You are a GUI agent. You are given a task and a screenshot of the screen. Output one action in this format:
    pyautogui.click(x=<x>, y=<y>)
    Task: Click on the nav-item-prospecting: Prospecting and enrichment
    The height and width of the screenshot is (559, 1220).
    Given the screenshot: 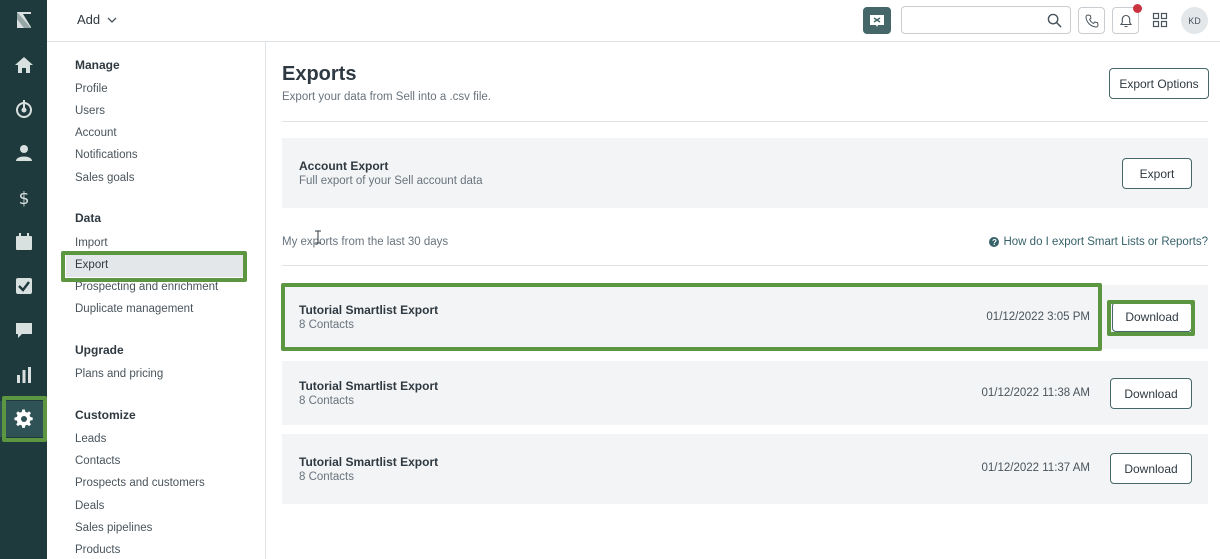 What is the action you would take?
    pyautogui.click(x=146, y=287)
    